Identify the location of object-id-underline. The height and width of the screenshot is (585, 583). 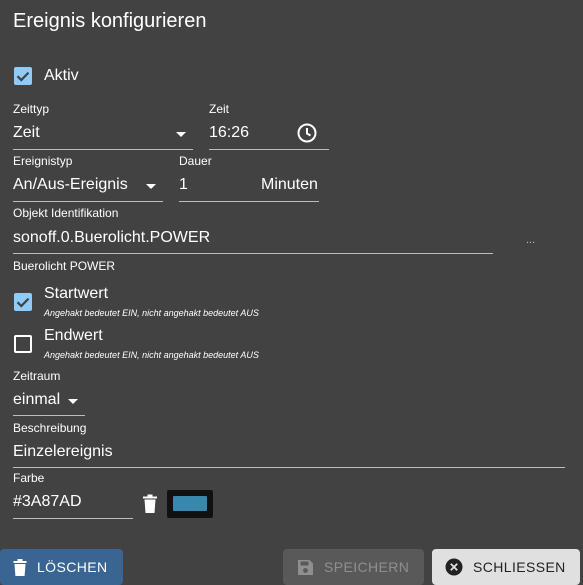
(253, 253).